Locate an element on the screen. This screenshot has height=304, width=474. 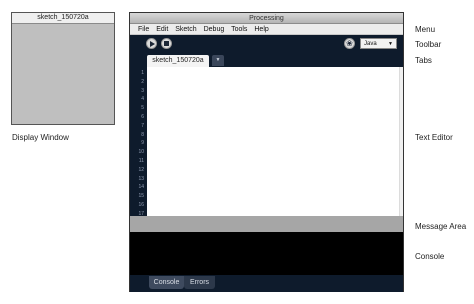
line-number: 7 is located at coordinates (142, 125).